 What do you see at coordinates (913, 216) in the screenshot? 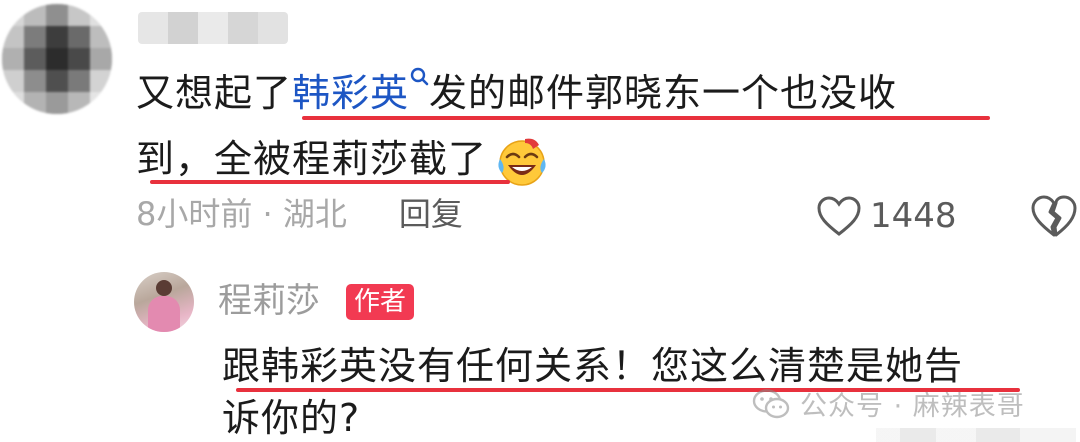
I see `like-count: 1448` at bounding box center [913, 216].